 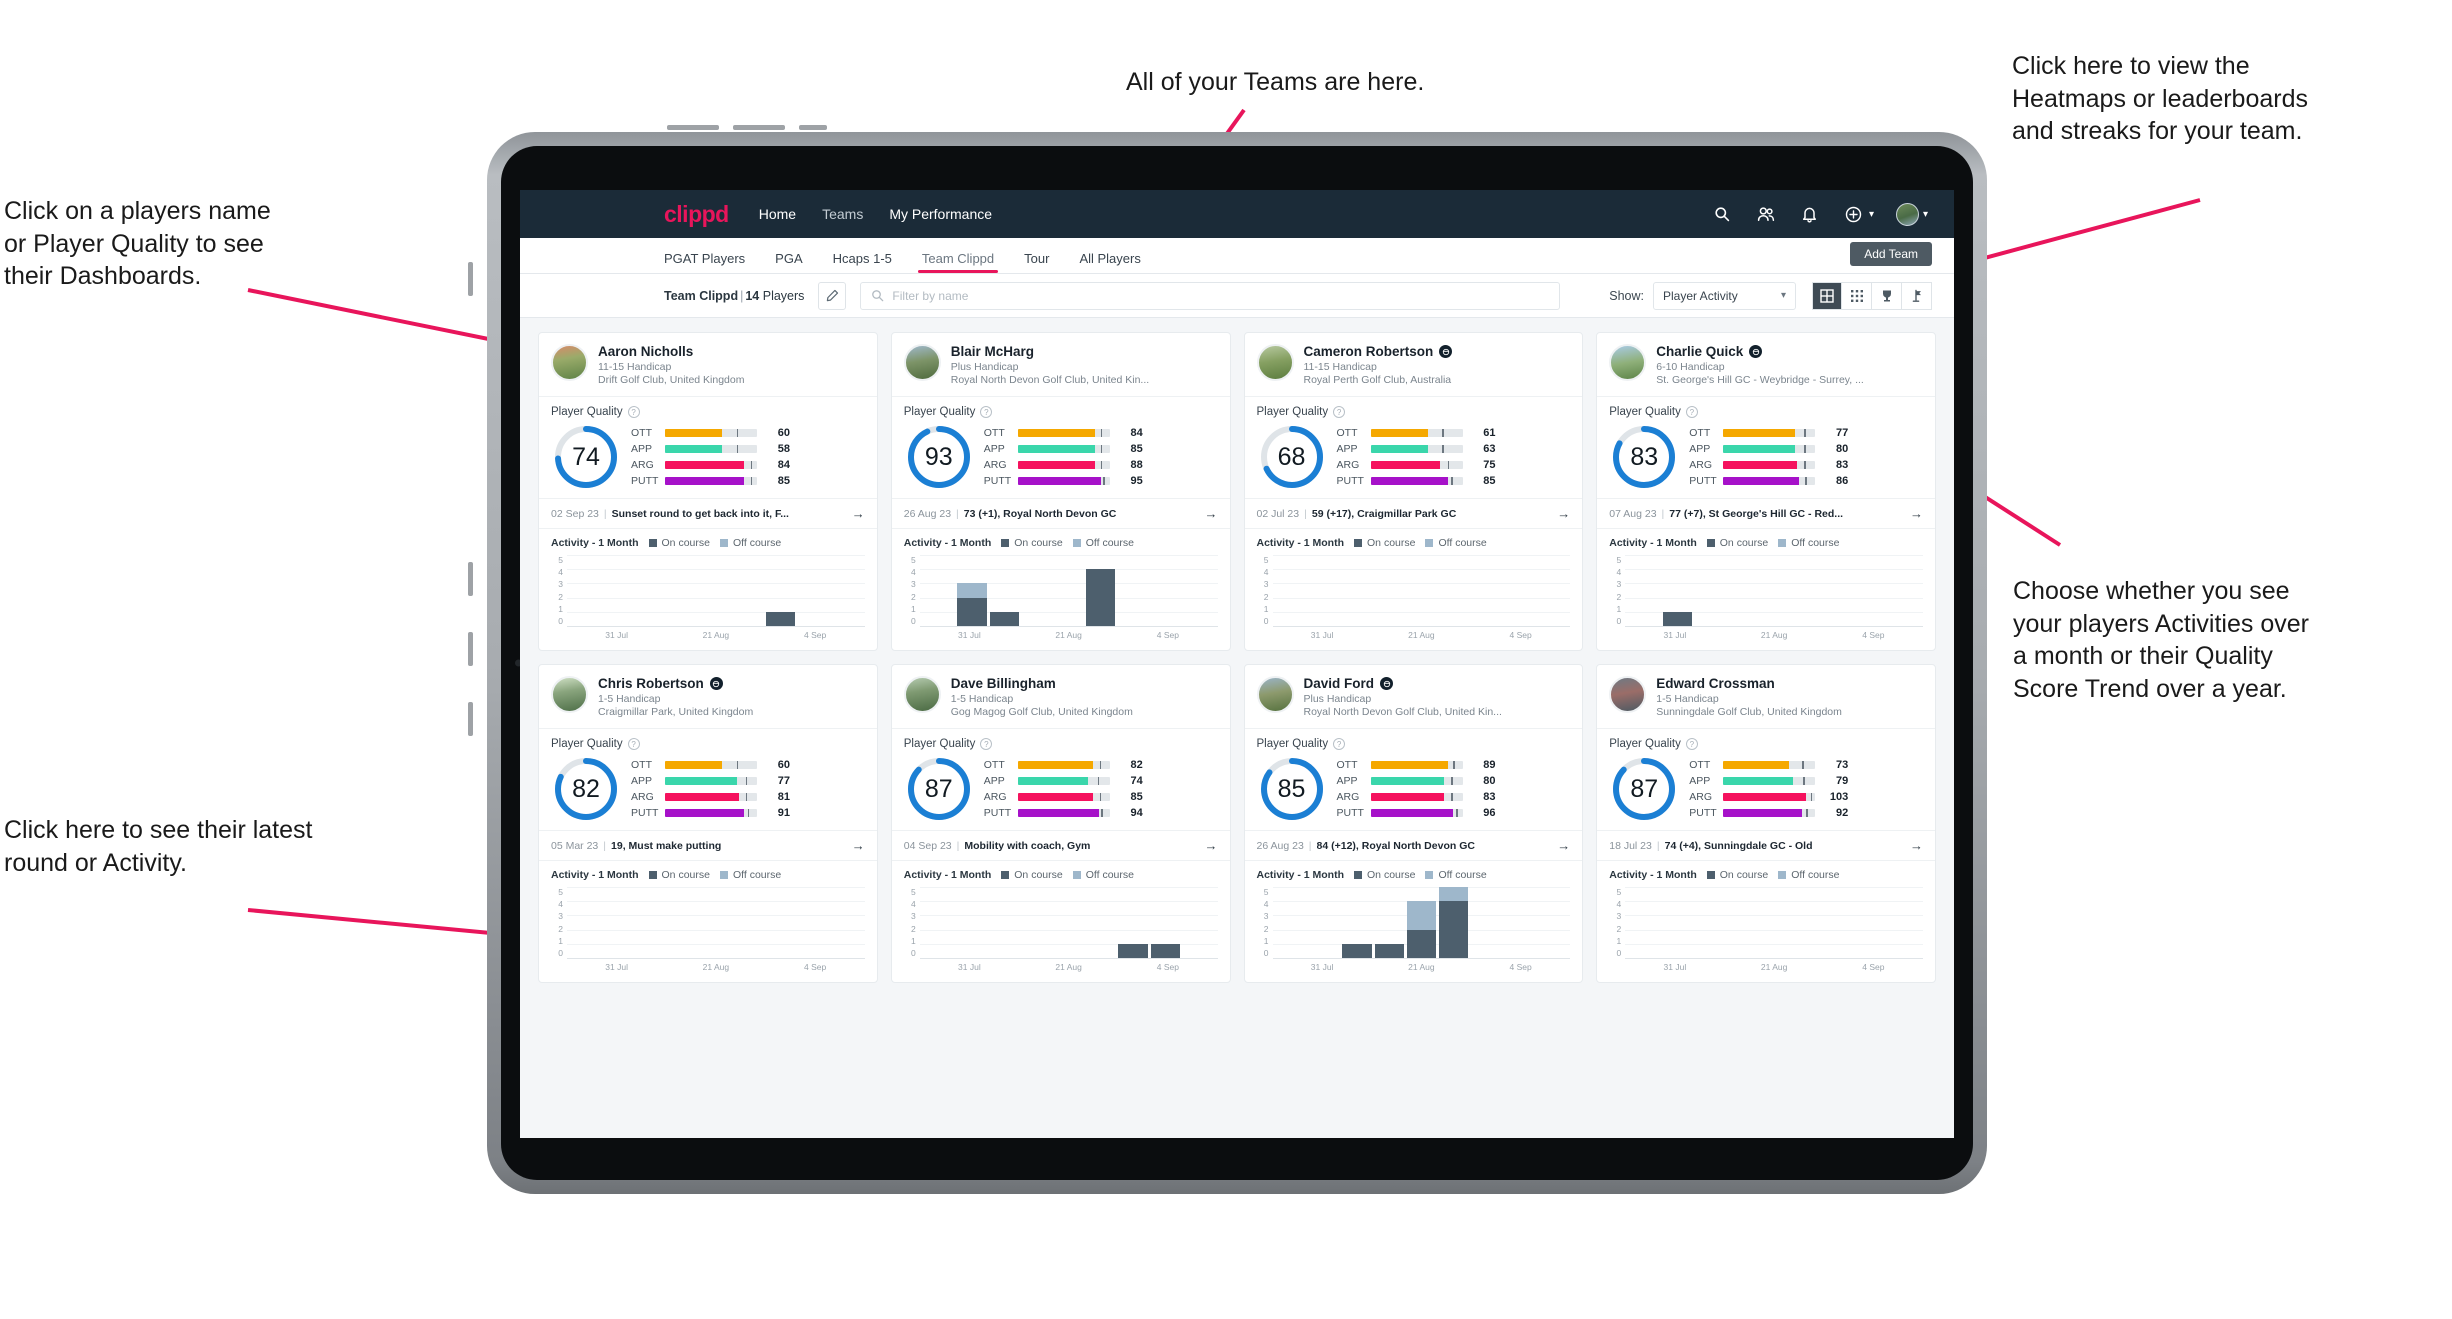 I want to click on bar-segment-off-course, so click(x=1453, y=894).